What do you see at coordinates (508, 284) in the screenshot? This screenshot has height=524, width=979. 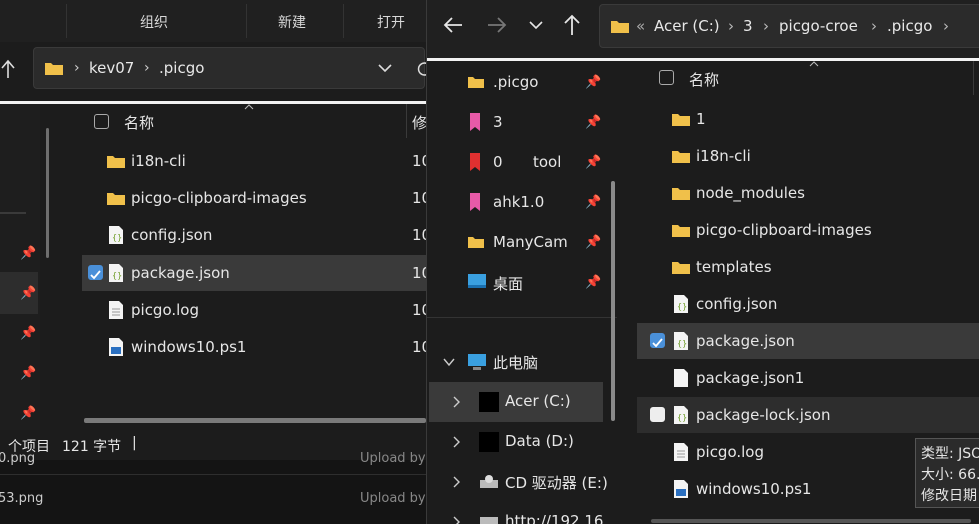 I see `nav-label: 桌面` at bounding box center [508, 284].